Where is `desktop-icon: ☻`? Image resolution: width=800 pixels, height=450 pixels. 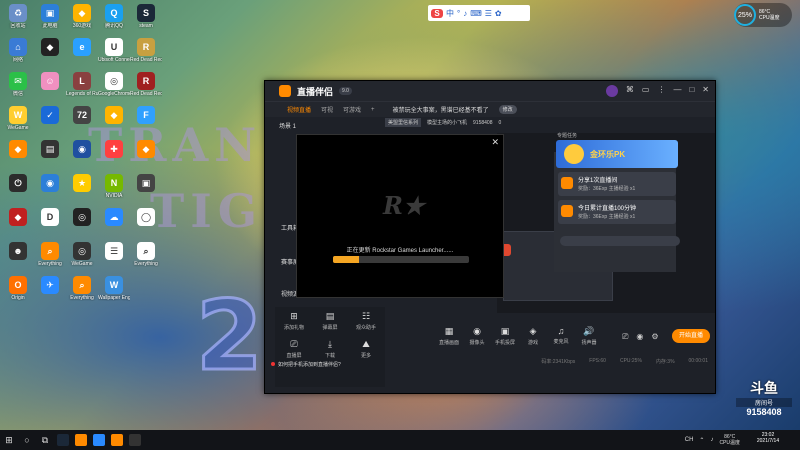 desktop-icon: ☻ is located at coordinates (18, 251).